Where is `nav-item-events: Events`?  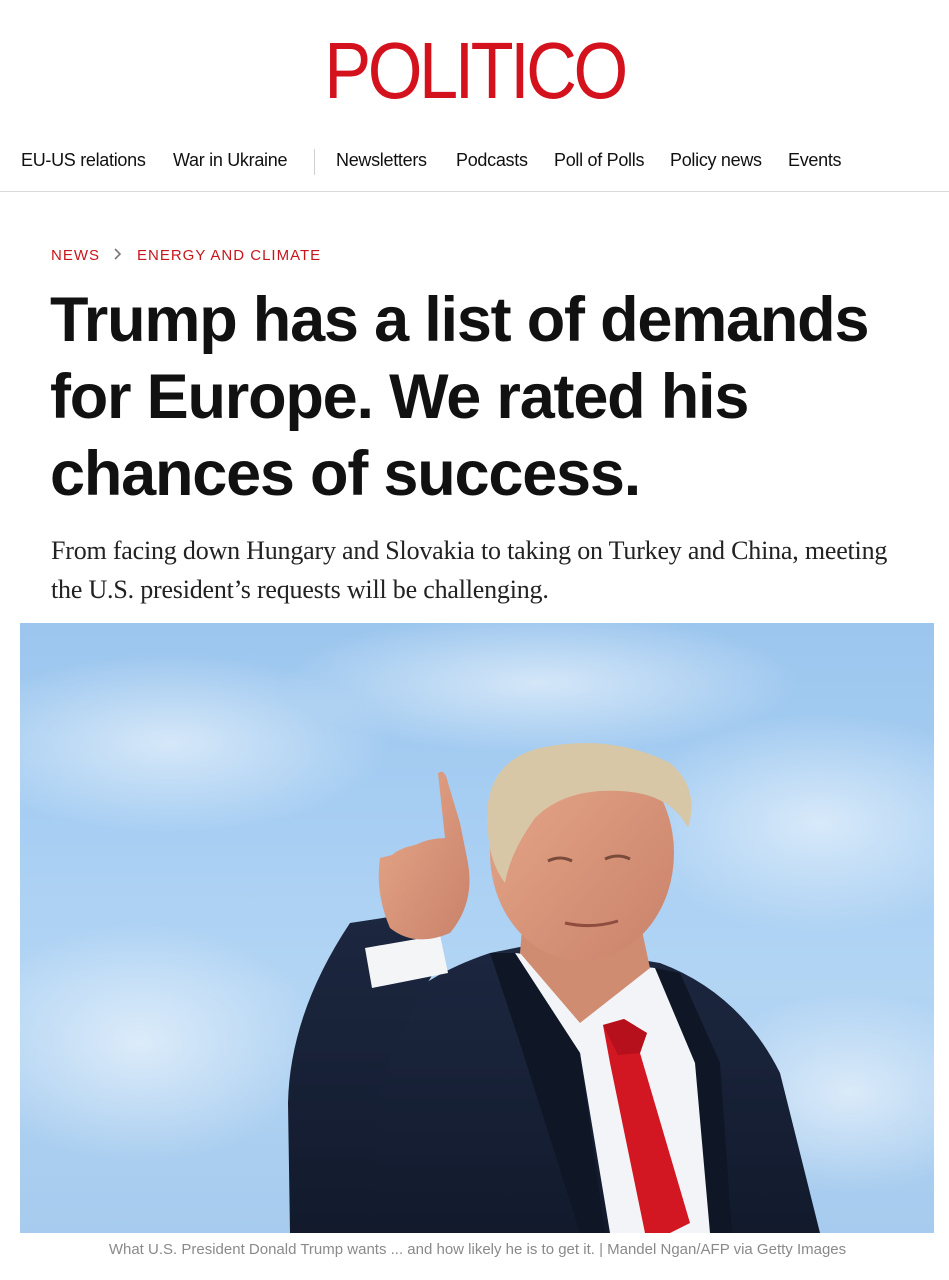 nav-item-events: Events is located at coordinates (815, 160).